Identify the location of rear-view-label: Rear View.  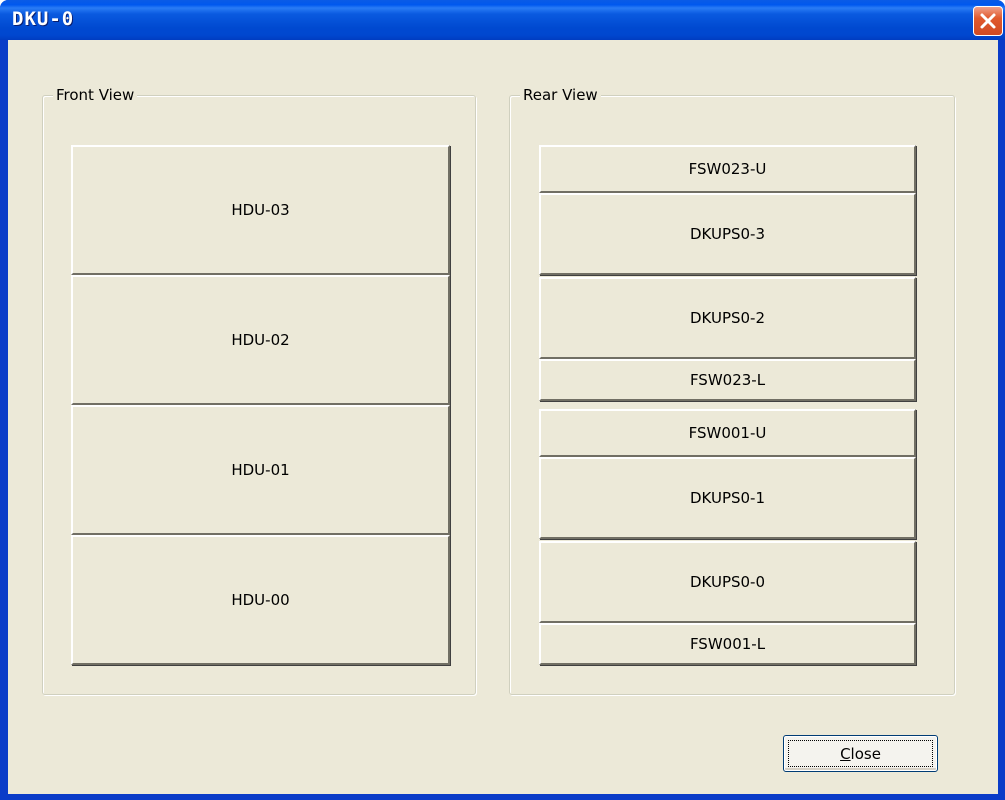
(560, 95).